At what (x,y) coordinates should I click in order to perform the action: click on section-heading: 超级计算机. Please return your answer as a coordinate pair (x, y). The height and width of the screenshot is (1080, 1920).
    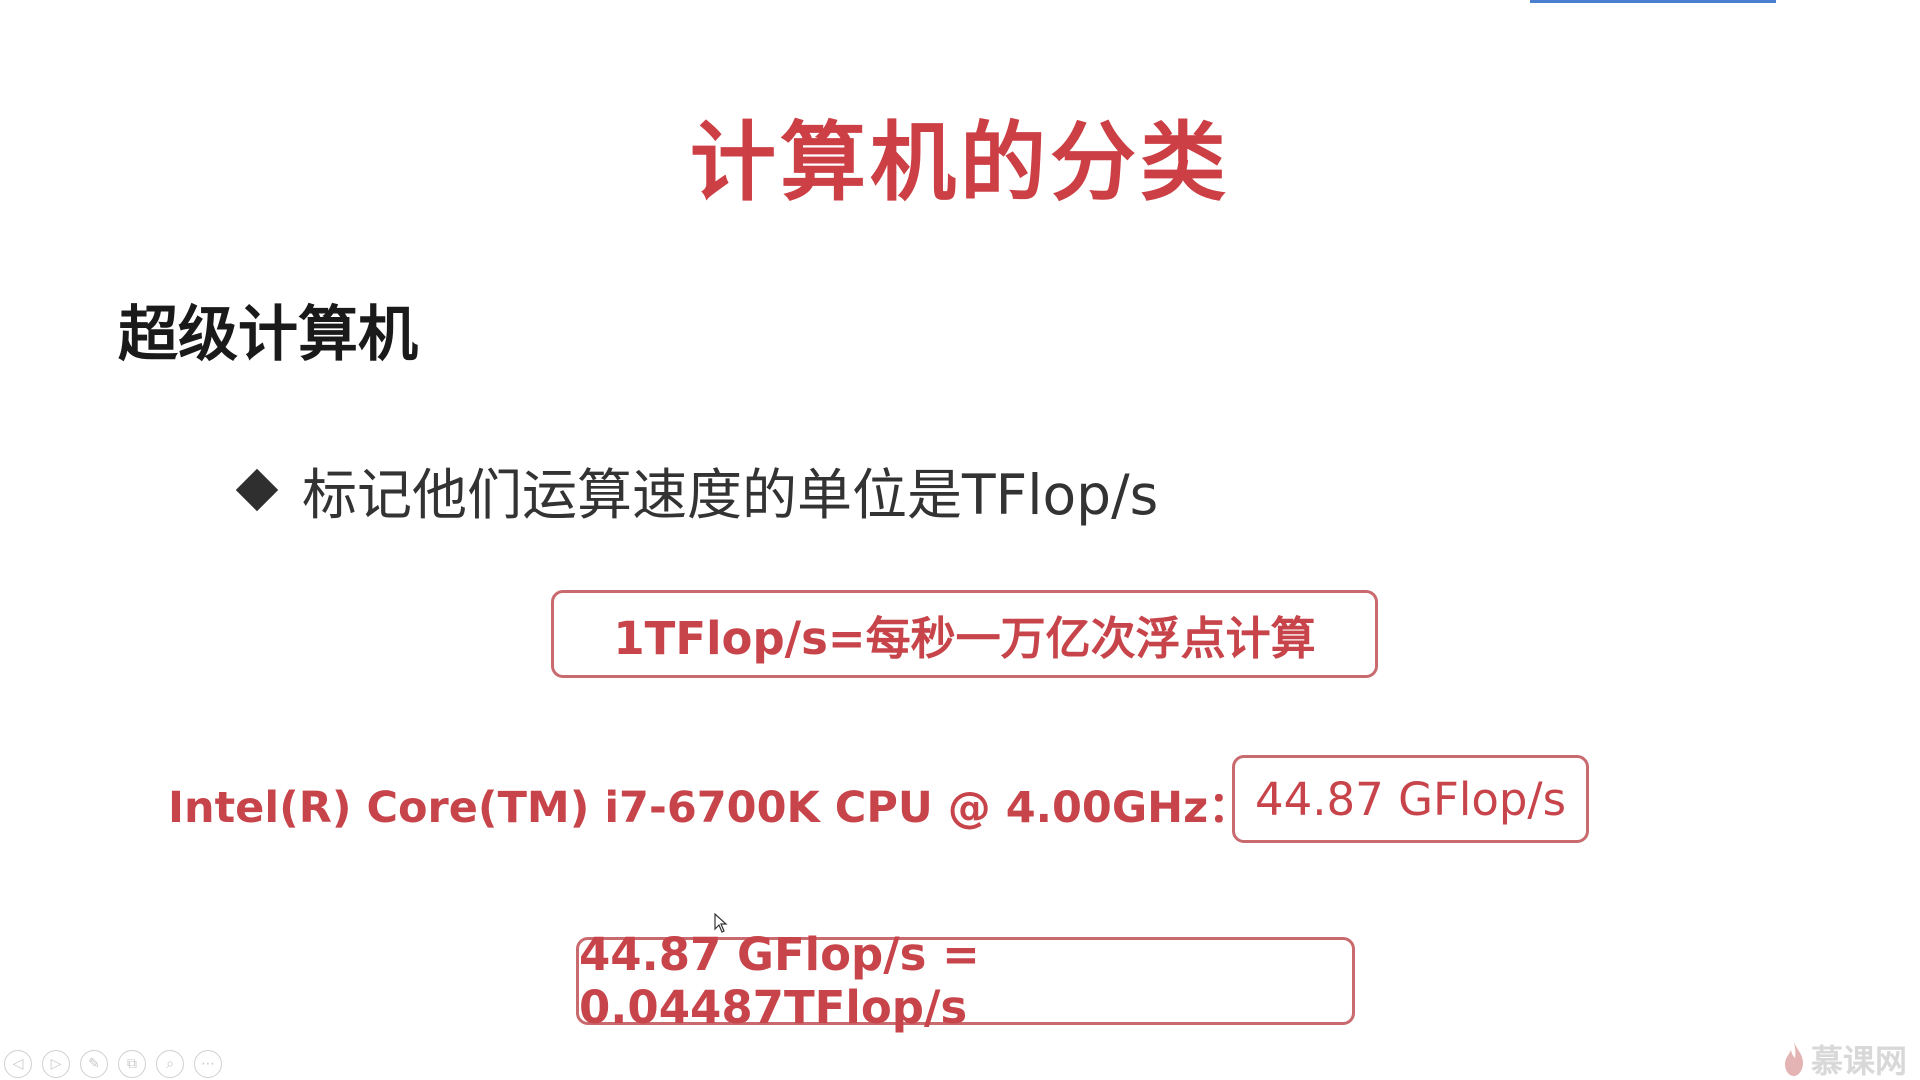
    Looking at the image, I should click on (268, 335).